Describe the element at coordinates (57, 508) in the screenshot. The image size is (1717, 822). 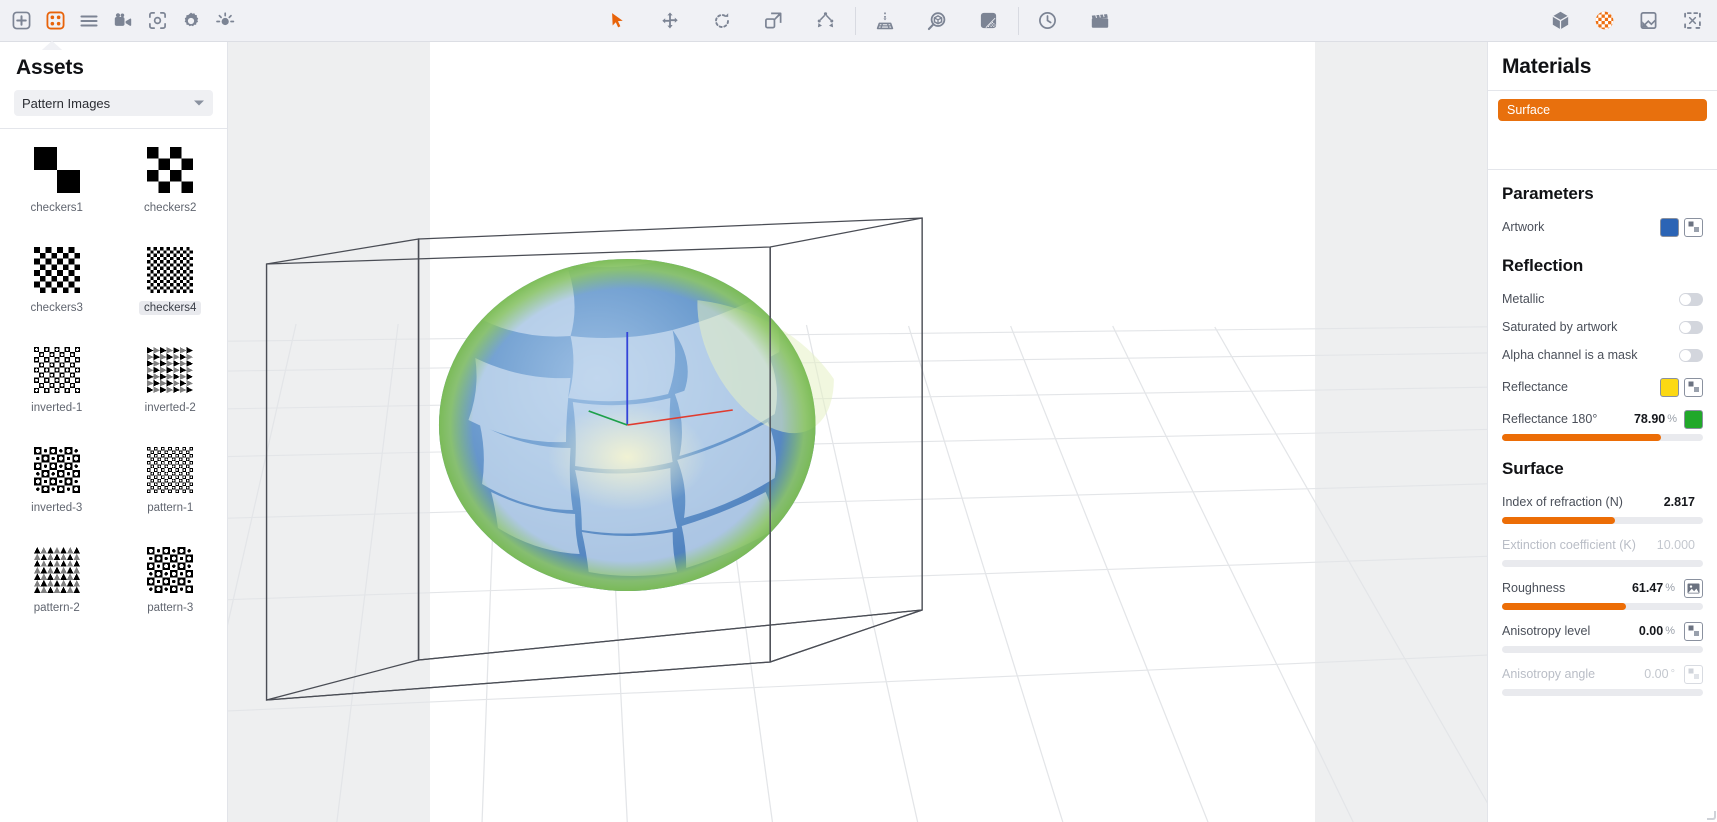
I see `asset-item-label: inverted-3` at that location.